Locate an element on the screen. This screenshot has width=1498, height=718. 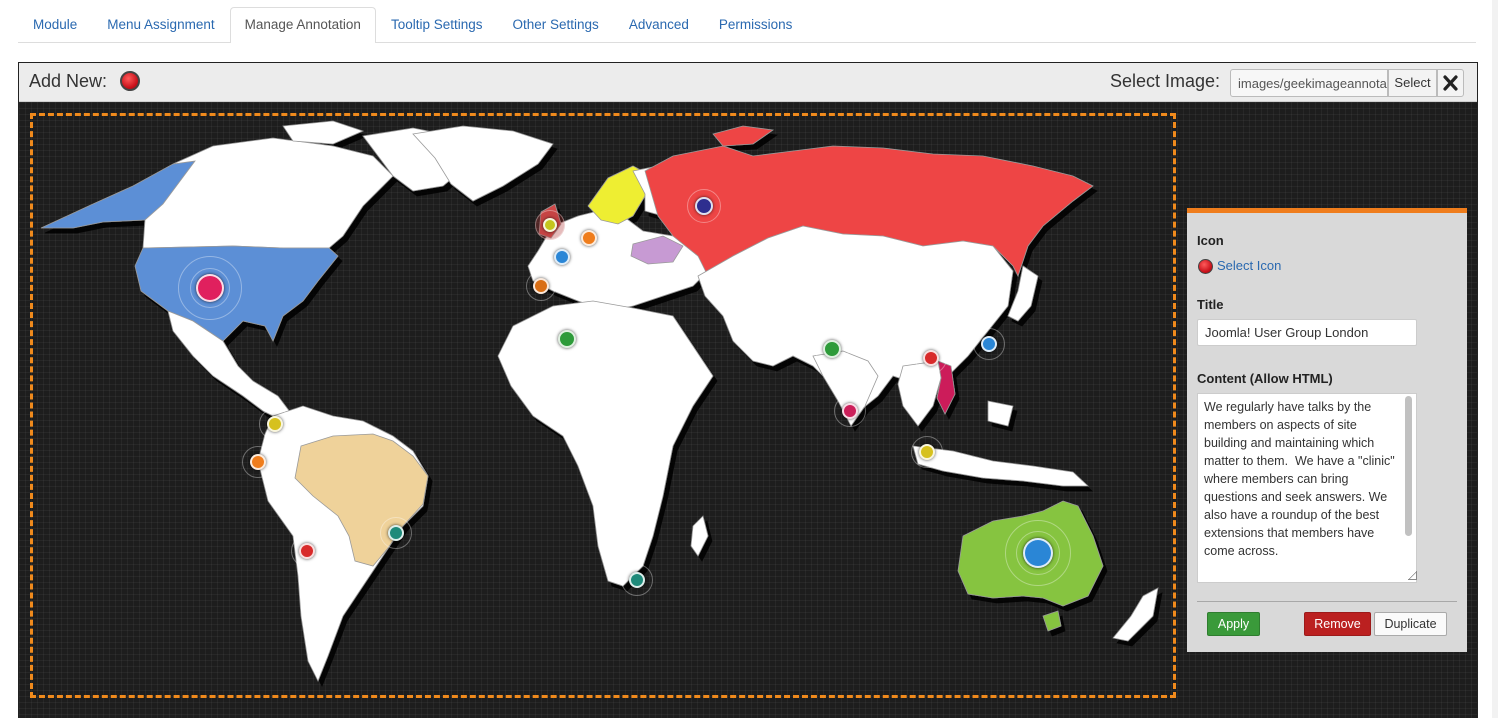
hotspot-south-africa is located at coordinates (637, 580).